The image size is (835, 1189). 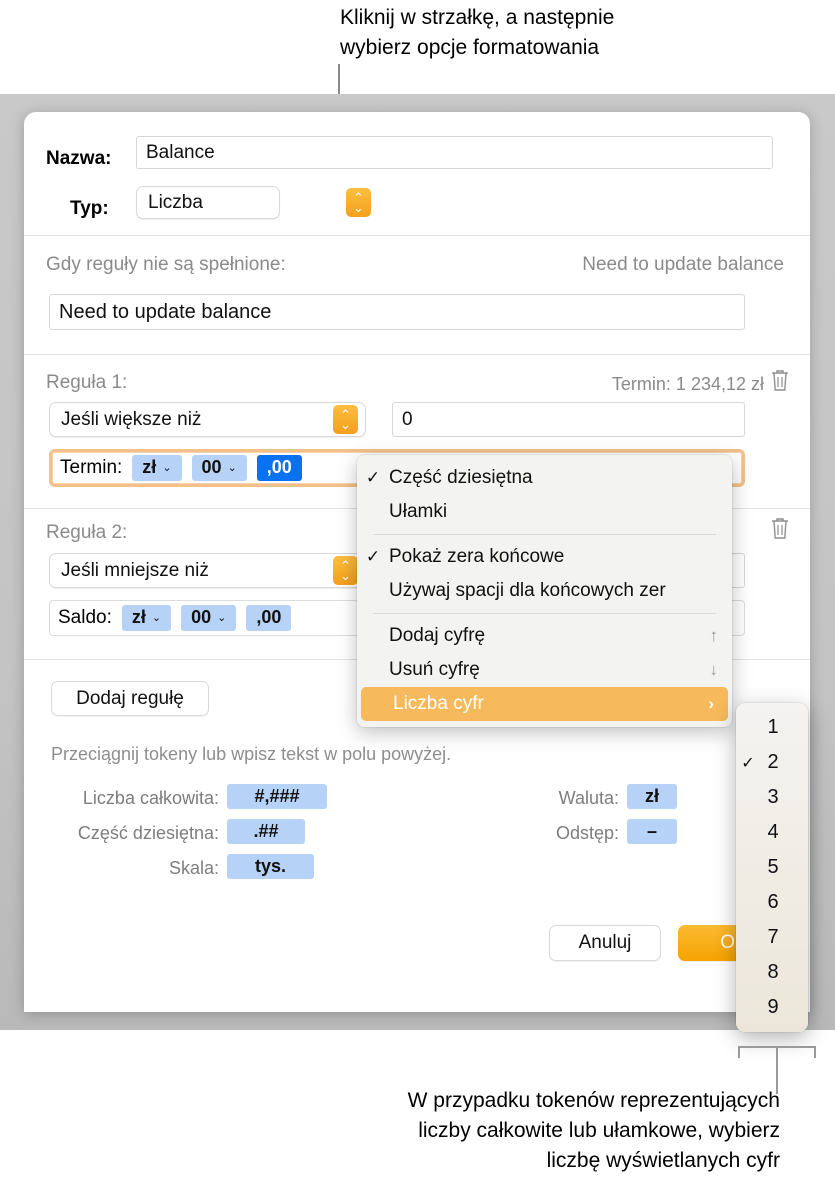 I want to click on chevron-up-down-icon-rule-1: ⌃ ⌄, so click(x=345, y=419).